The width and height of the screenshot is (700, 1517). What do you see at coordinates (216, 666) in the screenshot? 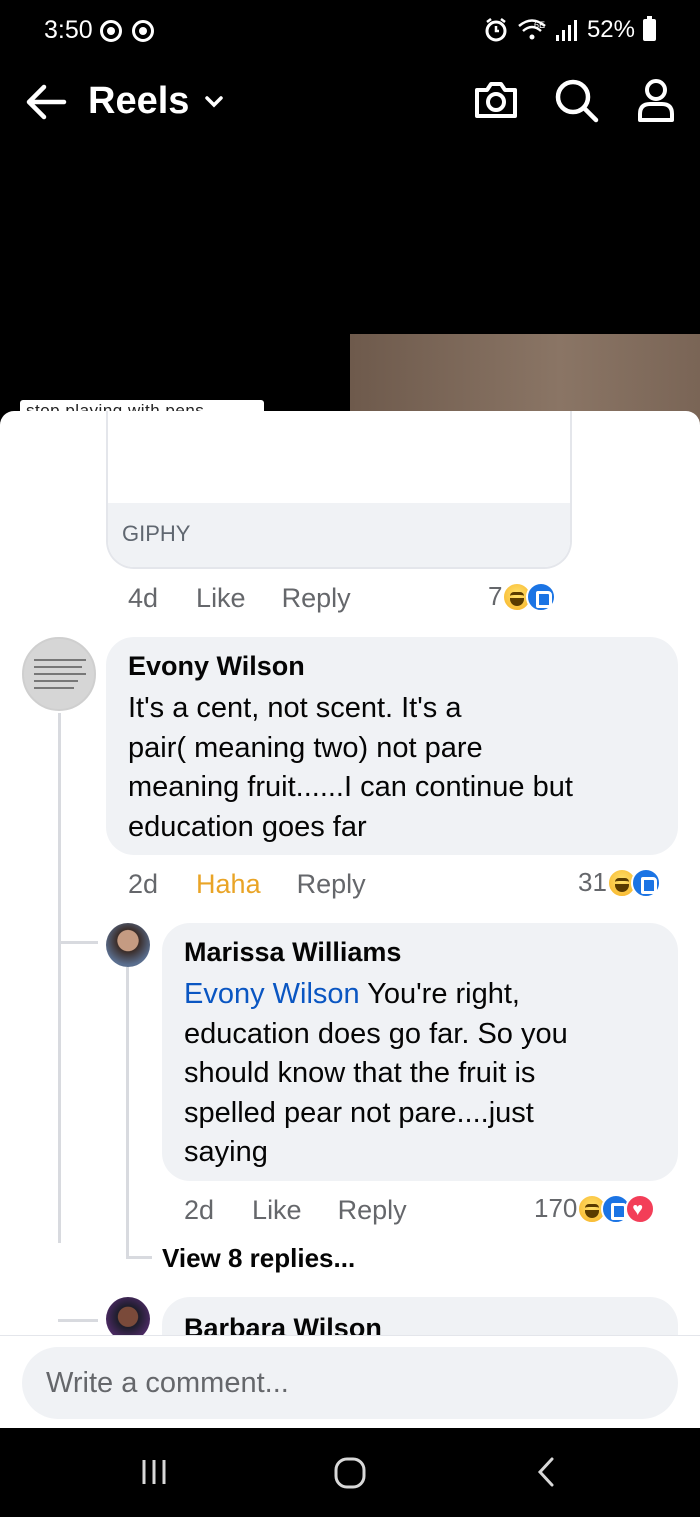
I see `comment-author: Evony Wilson` at bounding box center [216, 666].